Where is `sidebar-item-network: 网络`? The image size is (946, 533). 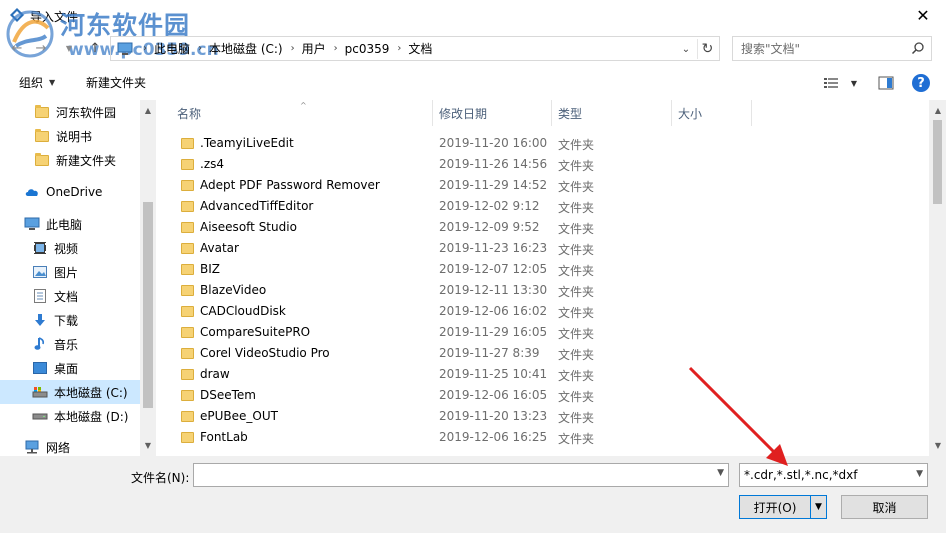
sidebar-item-network: 网络 is located at coordinates (70, 445).